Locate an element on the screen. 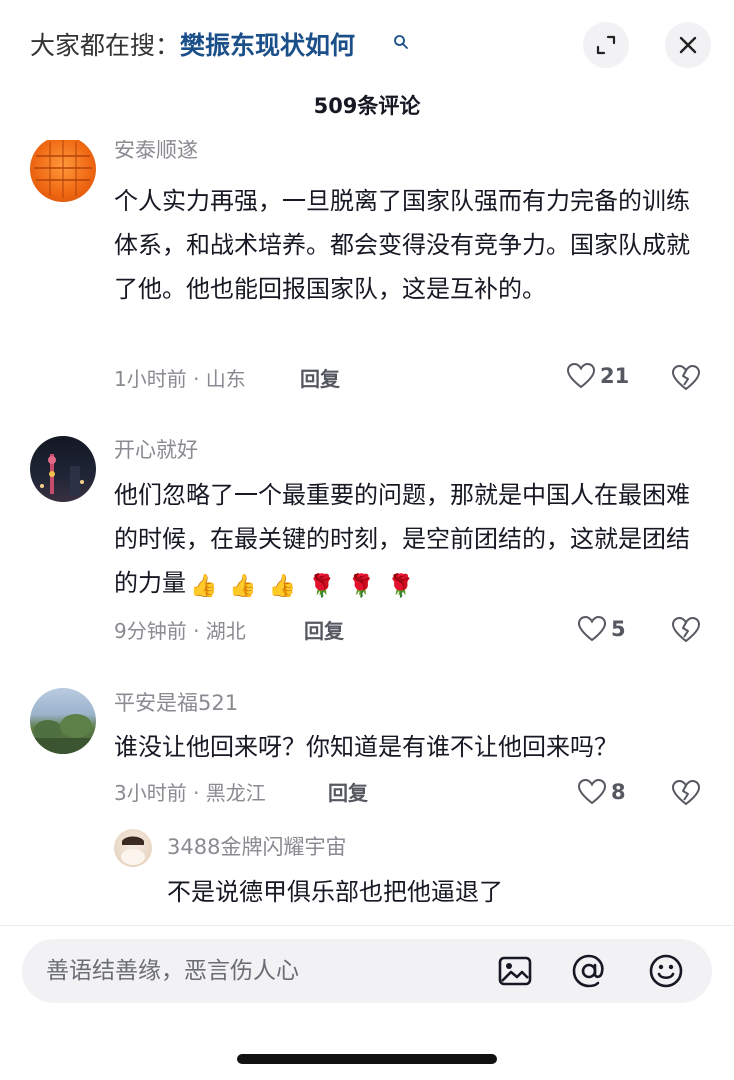 The image size is (734, 1080). landscape-image is located at coordinates (63, 734).